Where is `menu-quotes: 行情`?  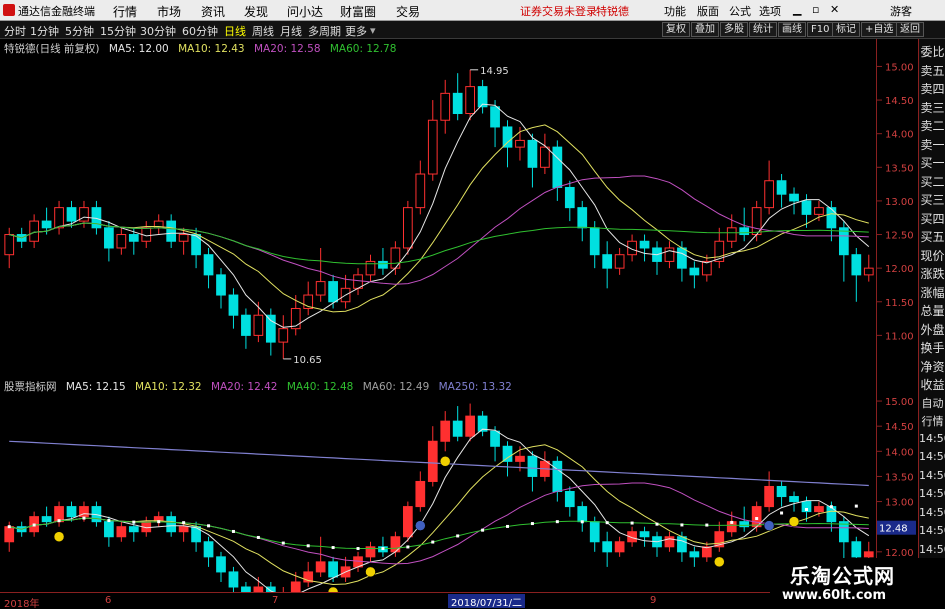
menu-quotes: 行情 is located at coordinates (125, 11).